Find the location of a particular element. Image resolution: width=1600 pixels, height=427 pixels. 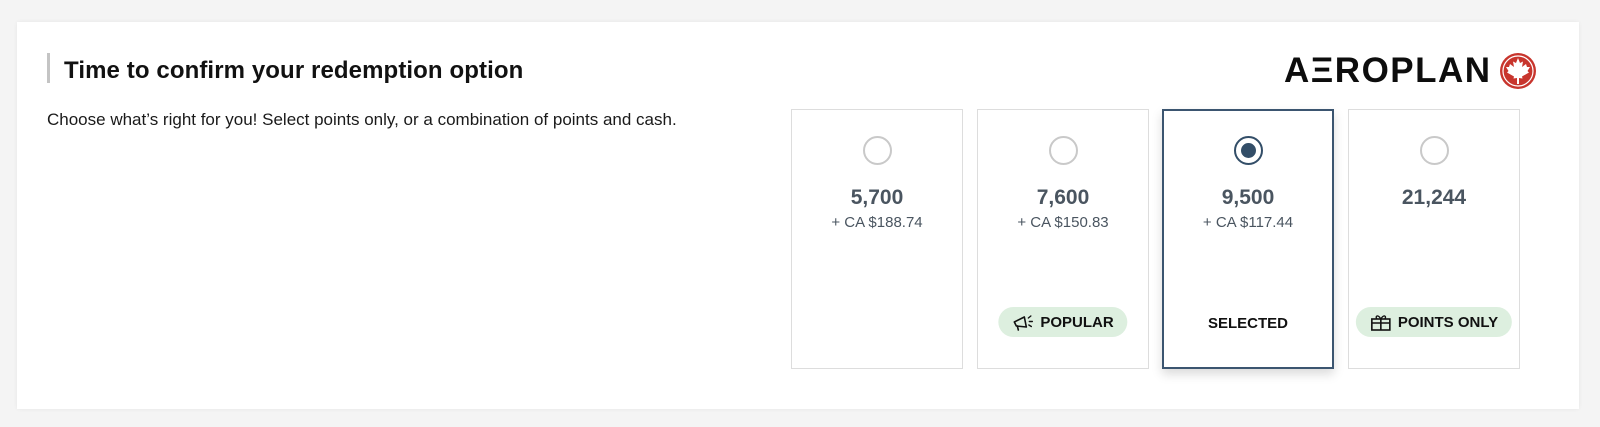

option-points: 9,500 is located at coordinates (1248, 197).